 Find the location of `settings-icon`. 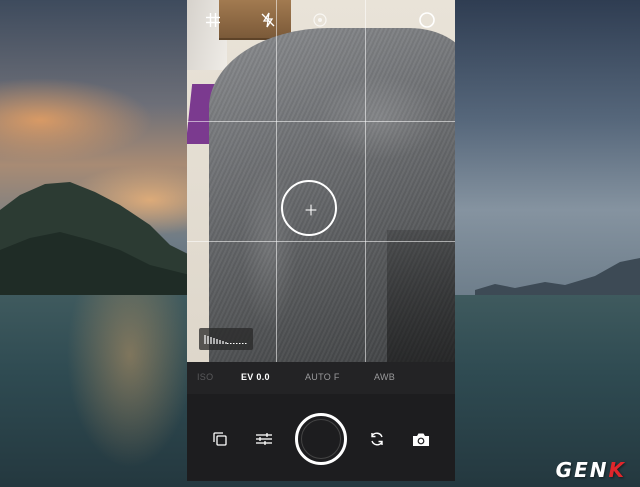

settings-icon is located at coordinates (427, 20).